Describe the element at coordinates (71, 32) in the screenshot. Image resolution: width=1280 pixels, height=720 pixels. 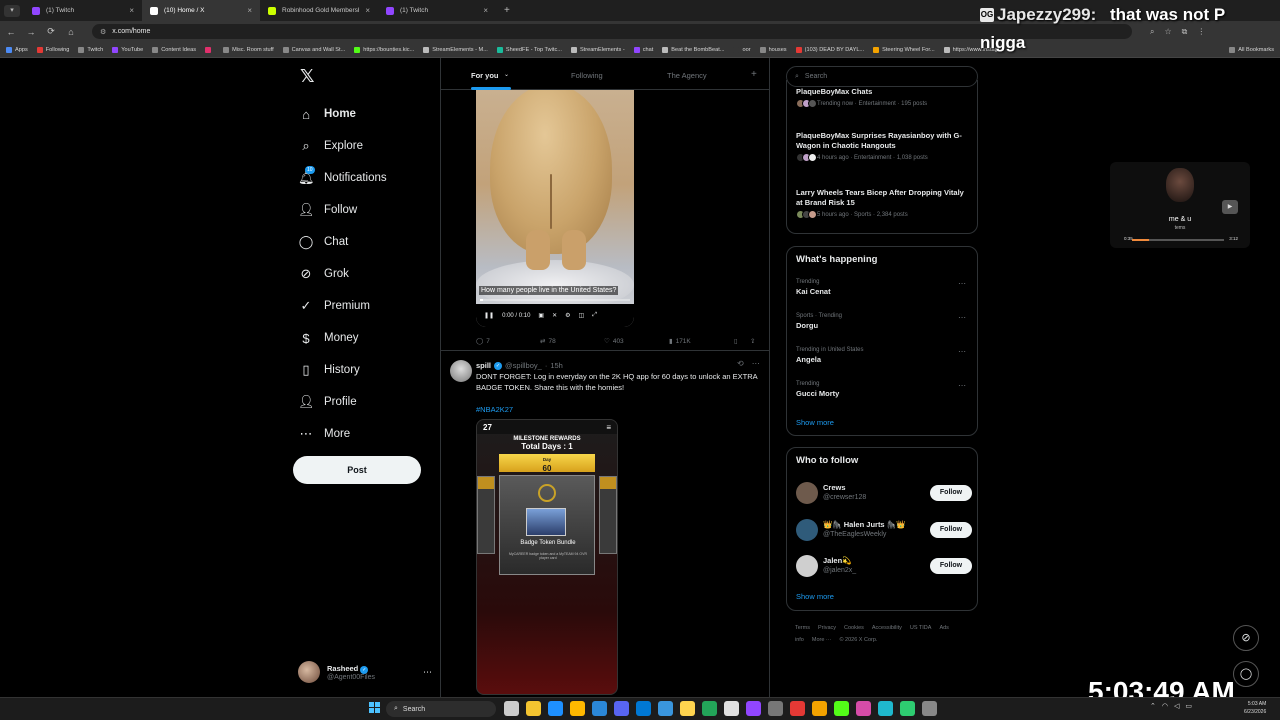
I see `home-browser-icon: ⌂` at that location.